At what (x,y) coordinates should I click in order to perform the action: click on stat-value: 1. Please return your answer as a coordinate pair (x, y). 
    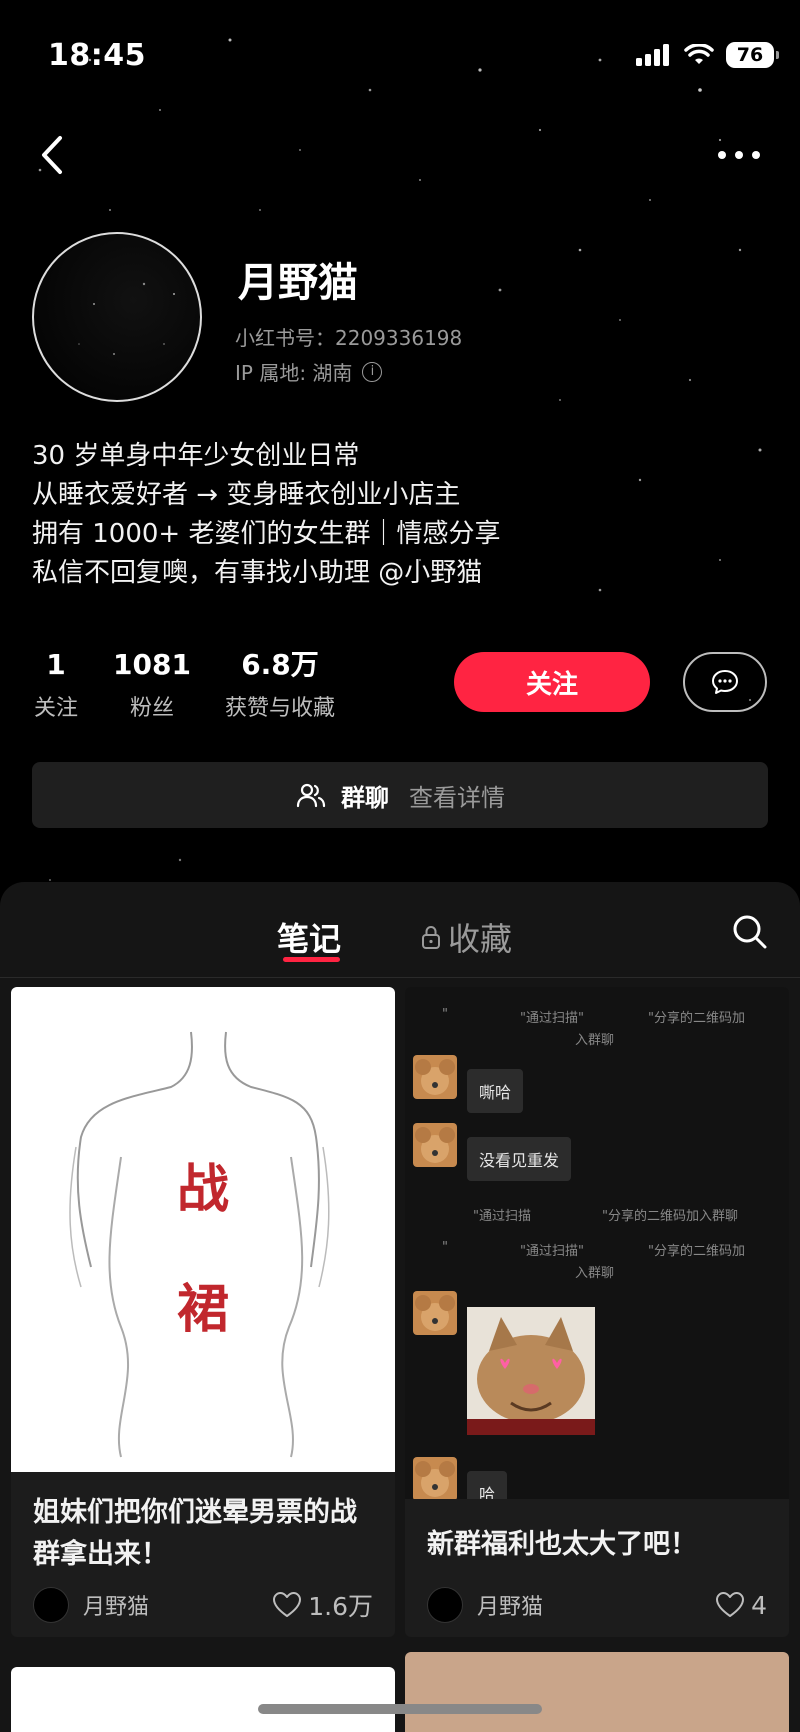
    Looking at the image, I should click on (56, 664).